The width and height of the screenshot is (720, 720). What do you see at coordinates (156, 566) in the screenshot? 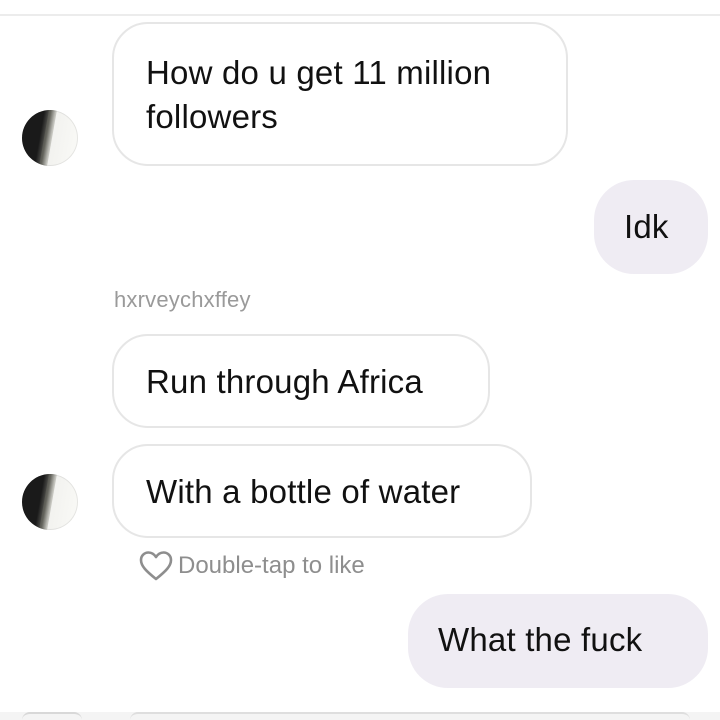
I see `heart-outline-icon` at bounding box center [156, 566].